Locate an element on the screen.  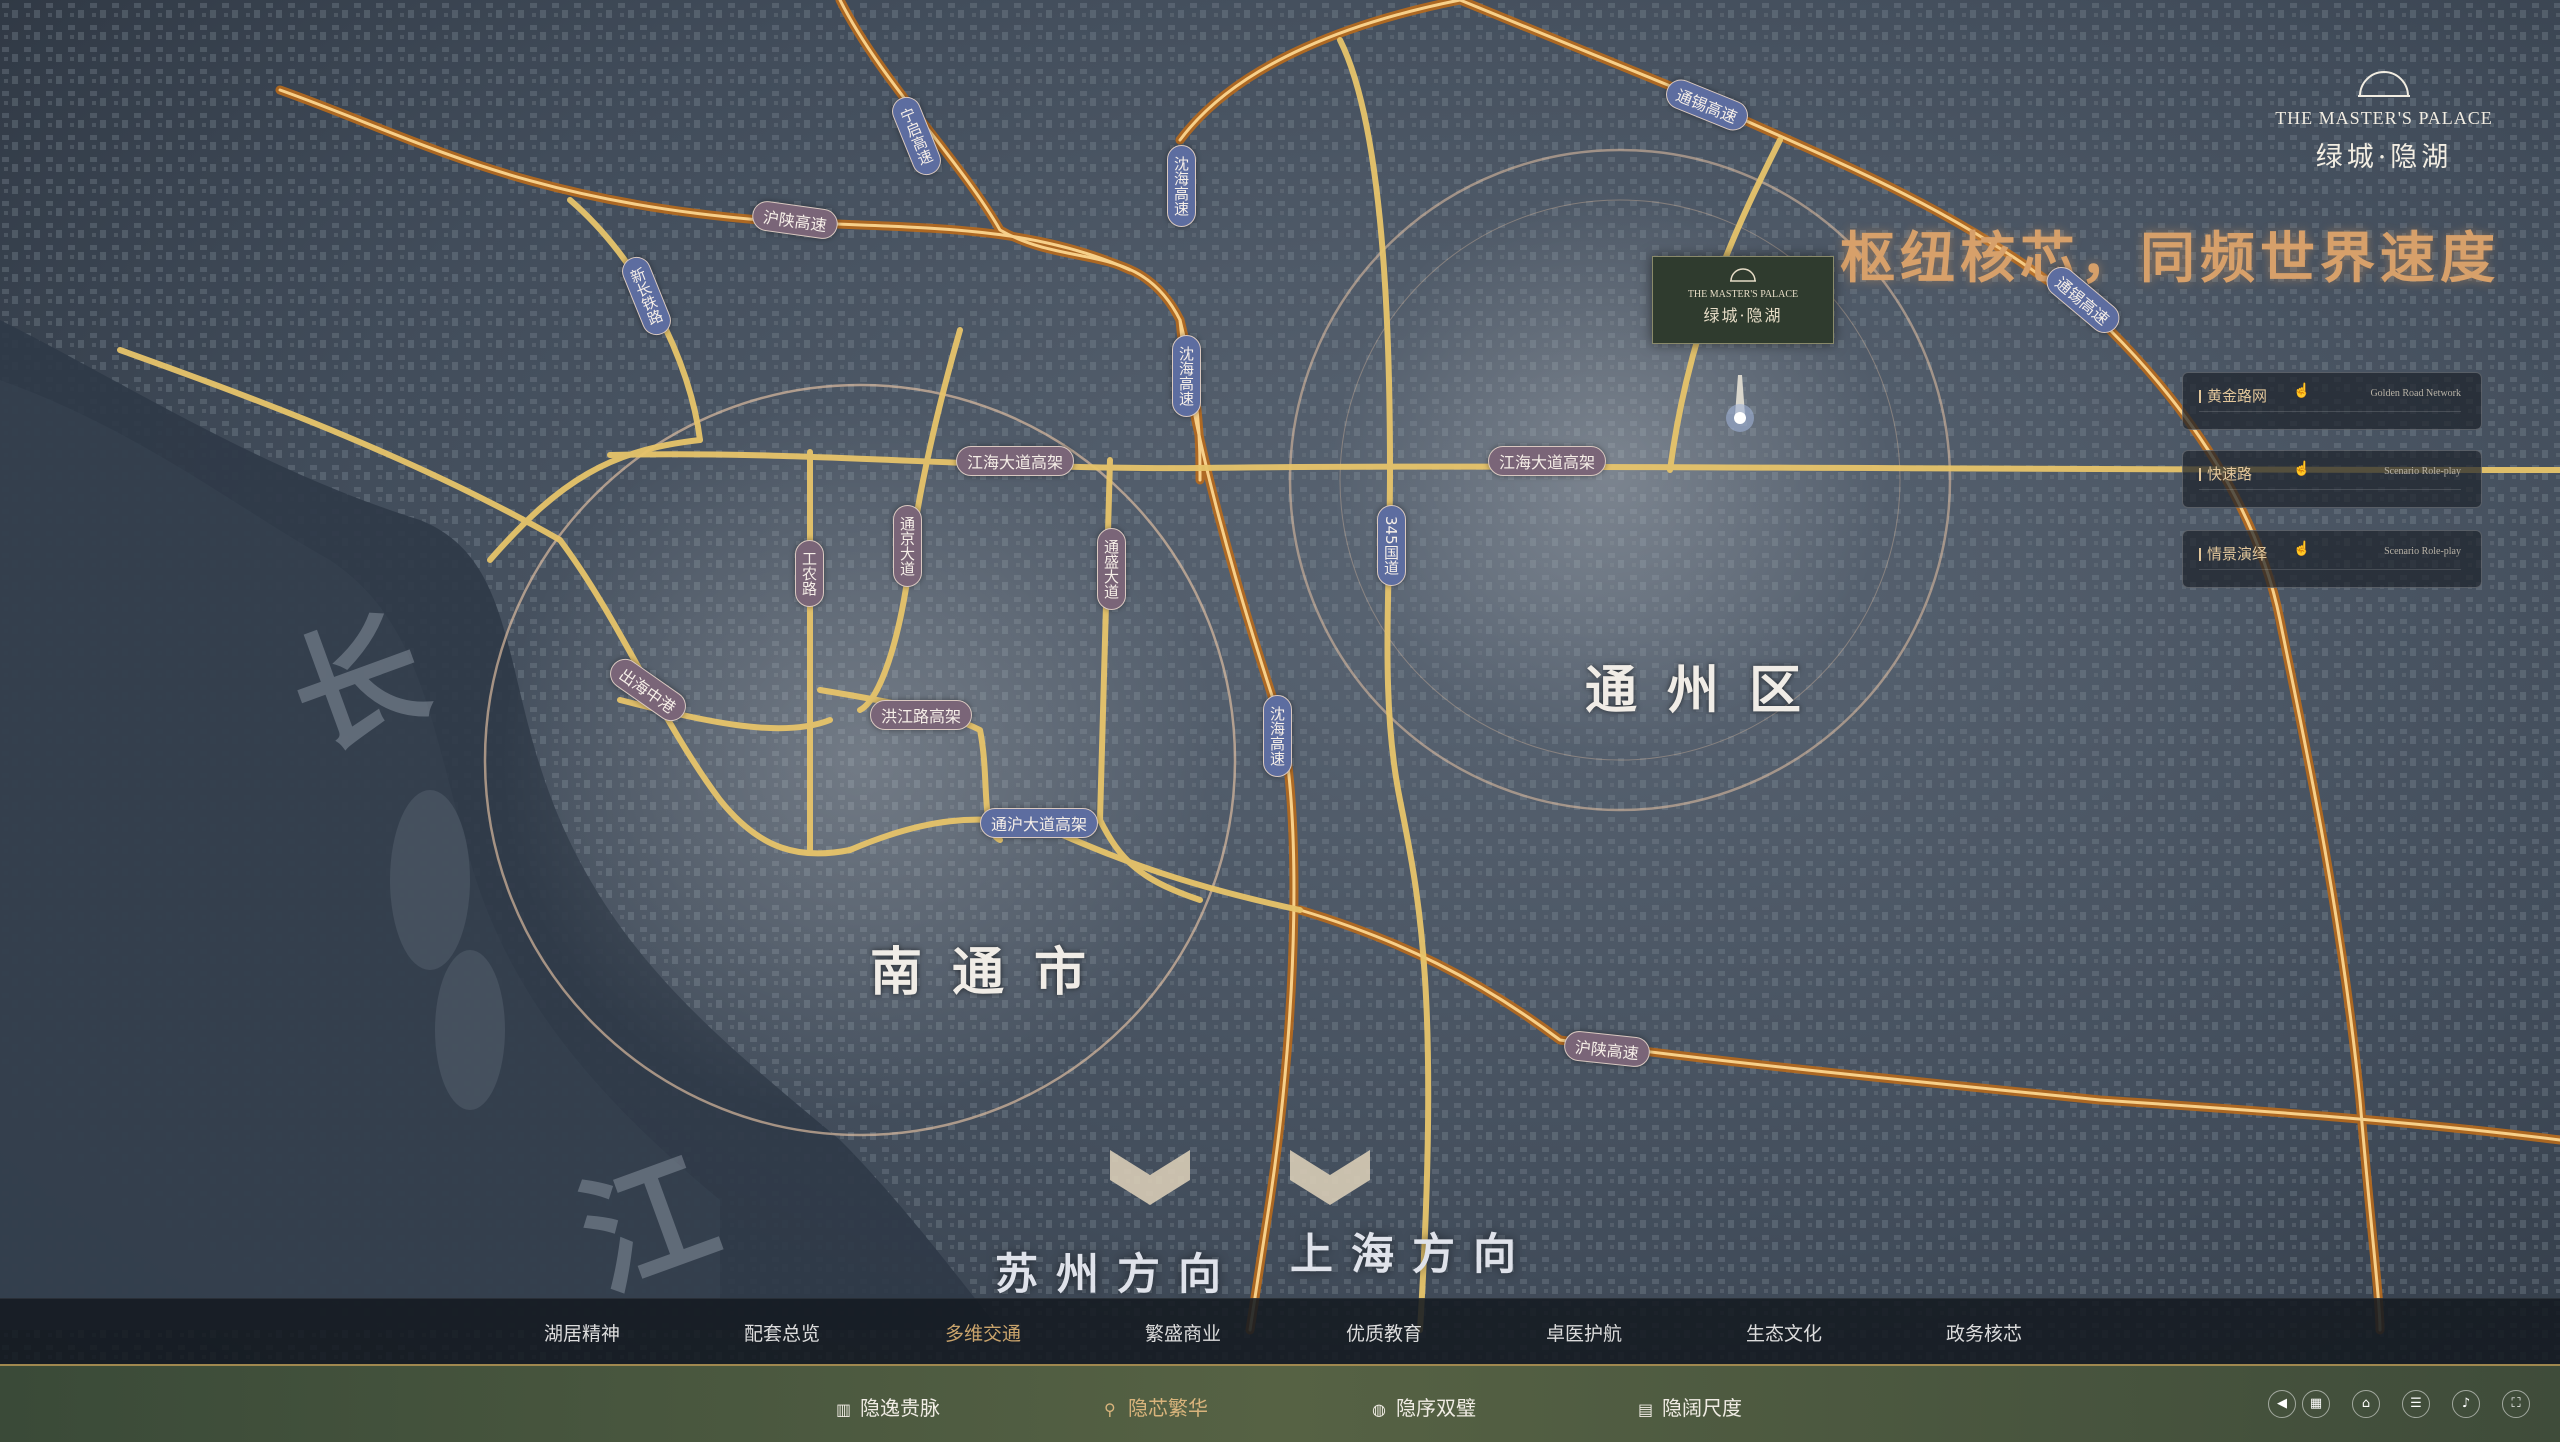
fullscreen-icon: ⛶ is located at coordinates (2516, 1404).